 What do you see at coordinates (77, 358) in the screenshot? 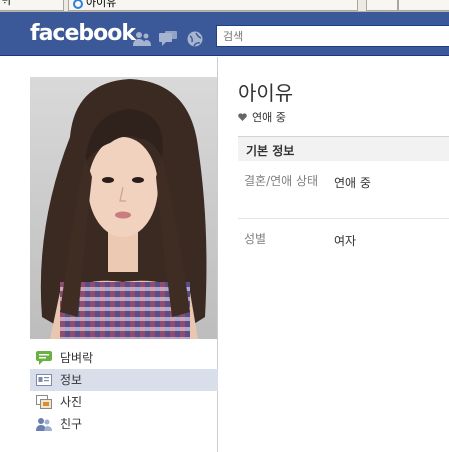
I see `sidebar-item-label: 담벼락` at bounding box center [77, 358].